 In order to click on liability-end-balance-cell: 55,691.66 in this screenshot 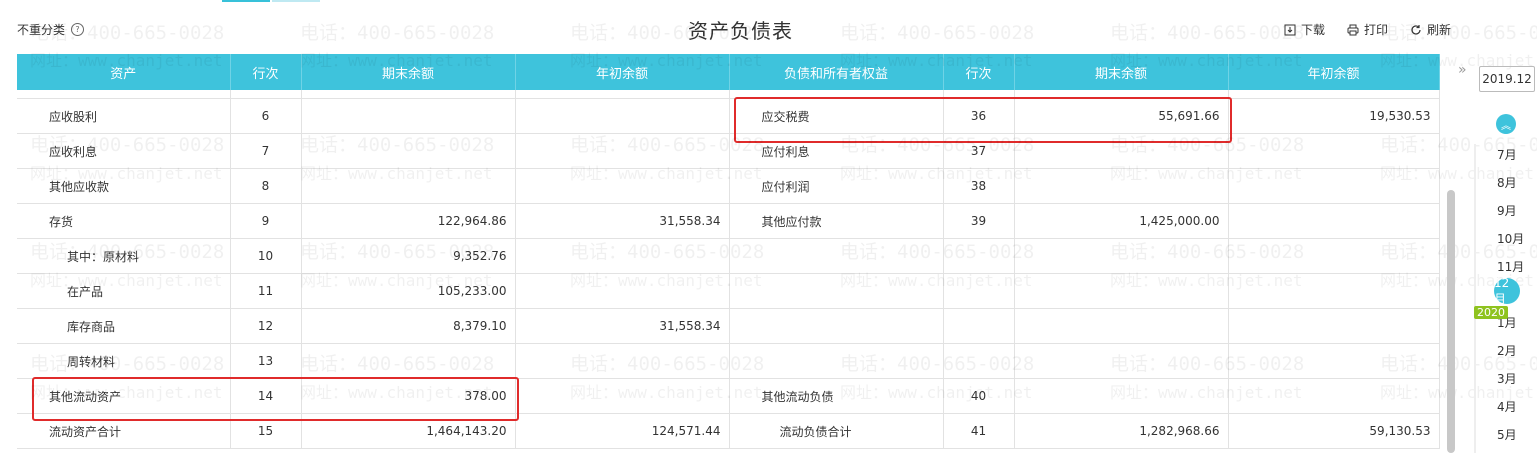, I will do `click(1121, 116)`.